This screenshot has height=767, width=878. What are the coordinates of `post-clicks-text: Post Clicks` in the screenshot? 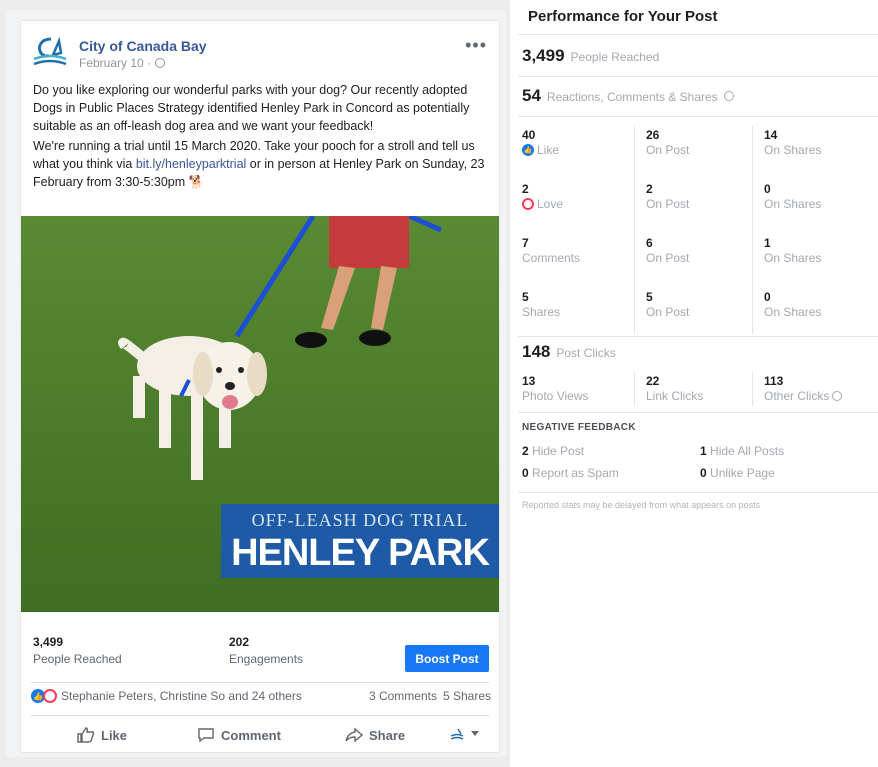 It's located at (586, 353).